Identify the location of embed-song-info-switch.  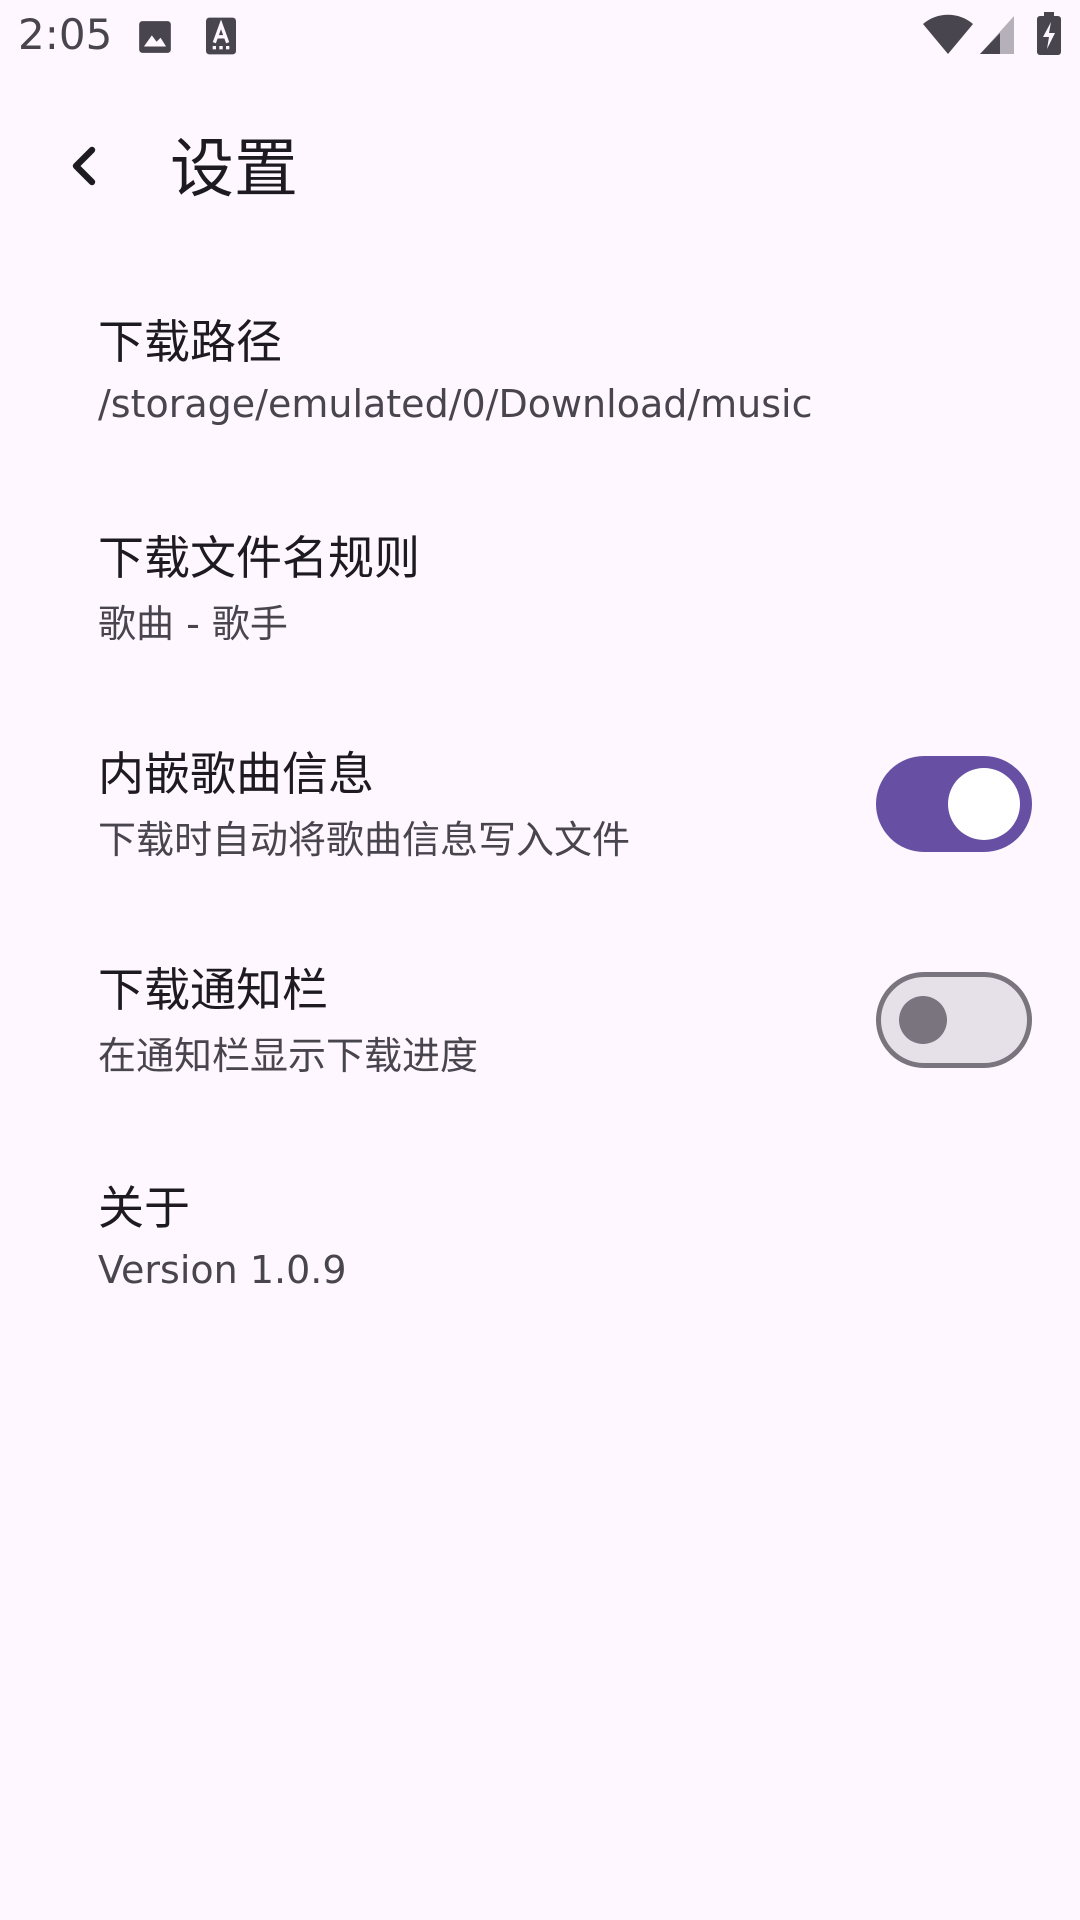
(954, 804).